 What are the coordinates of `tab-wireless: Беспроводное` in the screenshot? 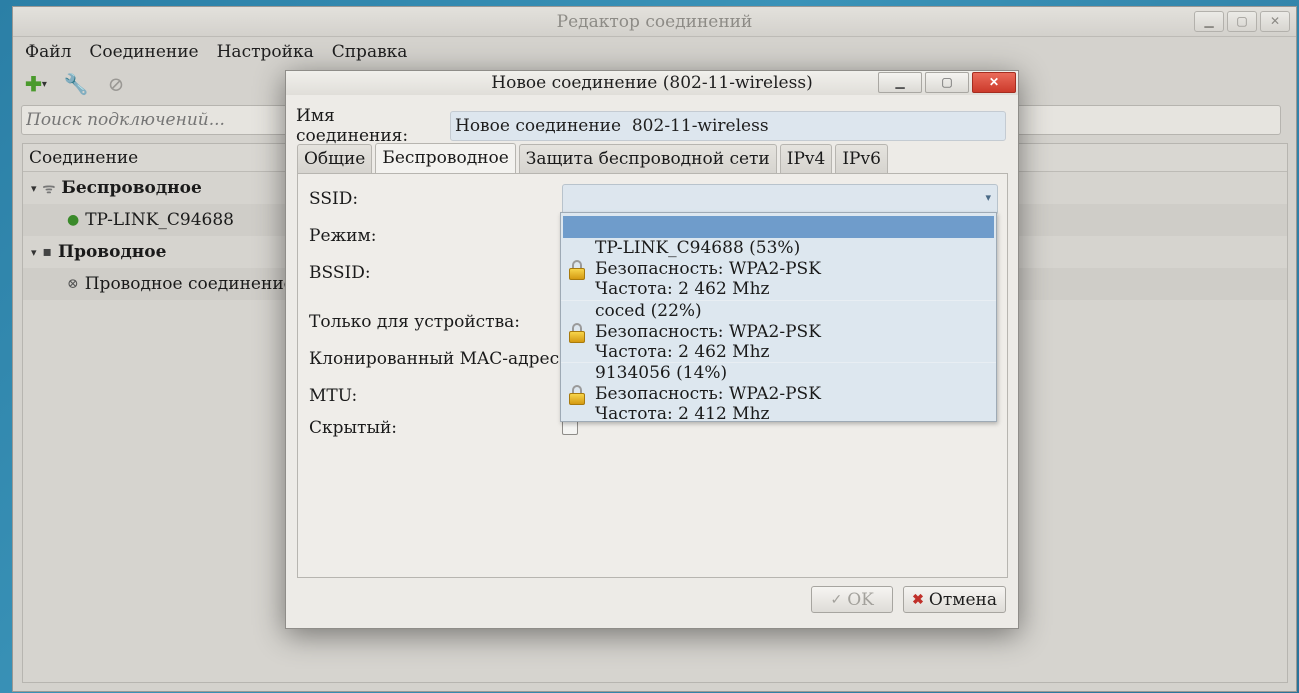 It's located at (445, 158).